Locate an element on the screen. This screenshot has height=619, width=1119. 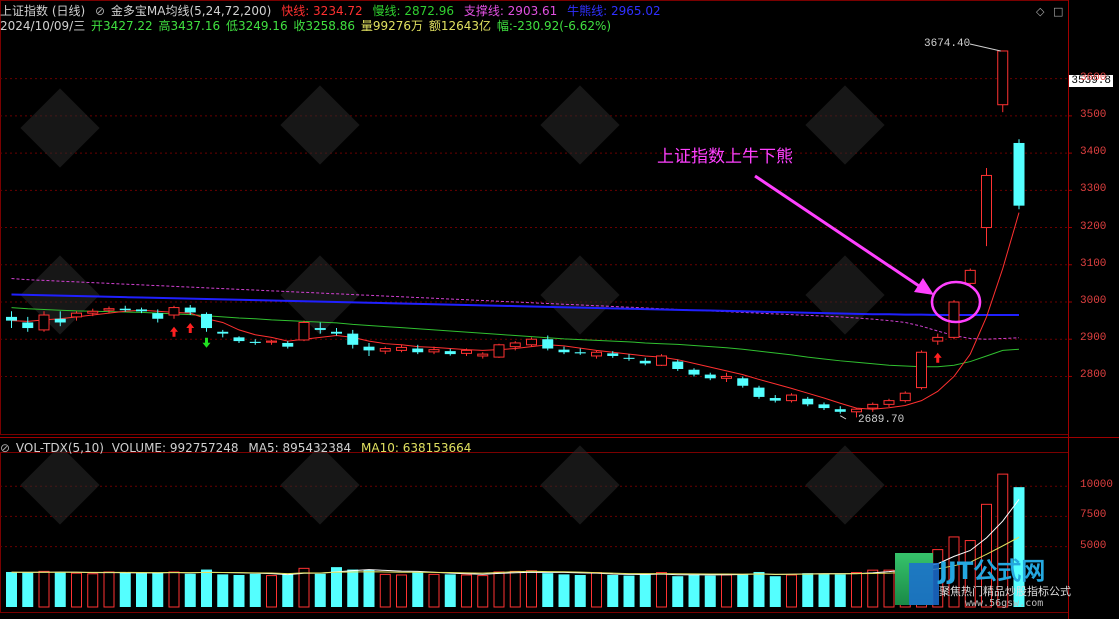
support-line-value: 支撑线: 2903.61 is located at coordinates (510, 11).